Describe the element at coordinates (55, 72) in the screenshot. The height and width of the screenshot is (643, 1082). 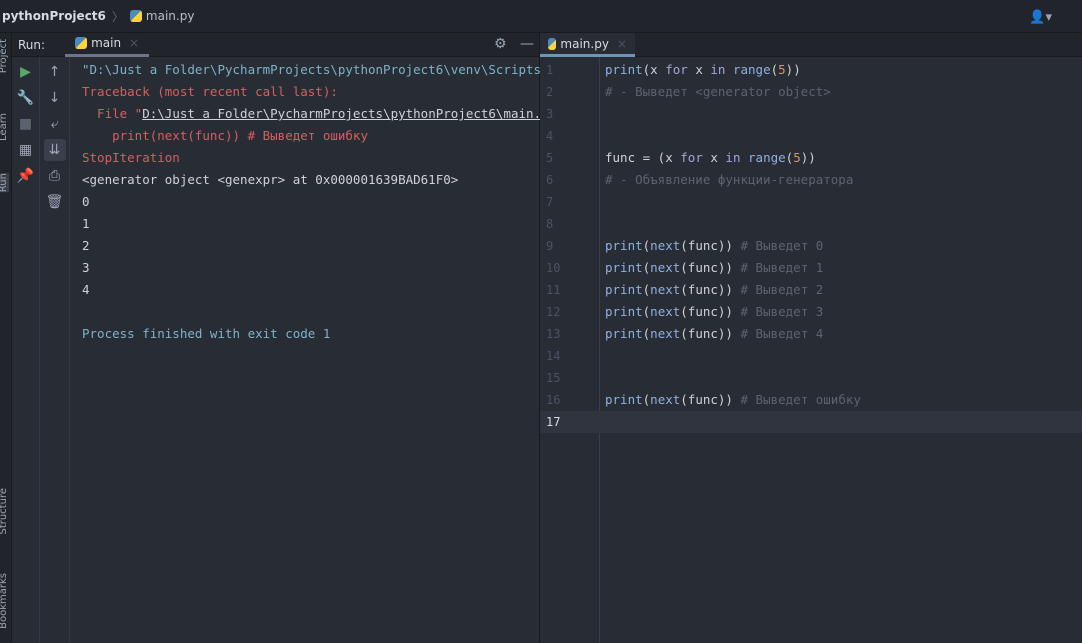
I see `arrow-up-icon: ↑` at that location.